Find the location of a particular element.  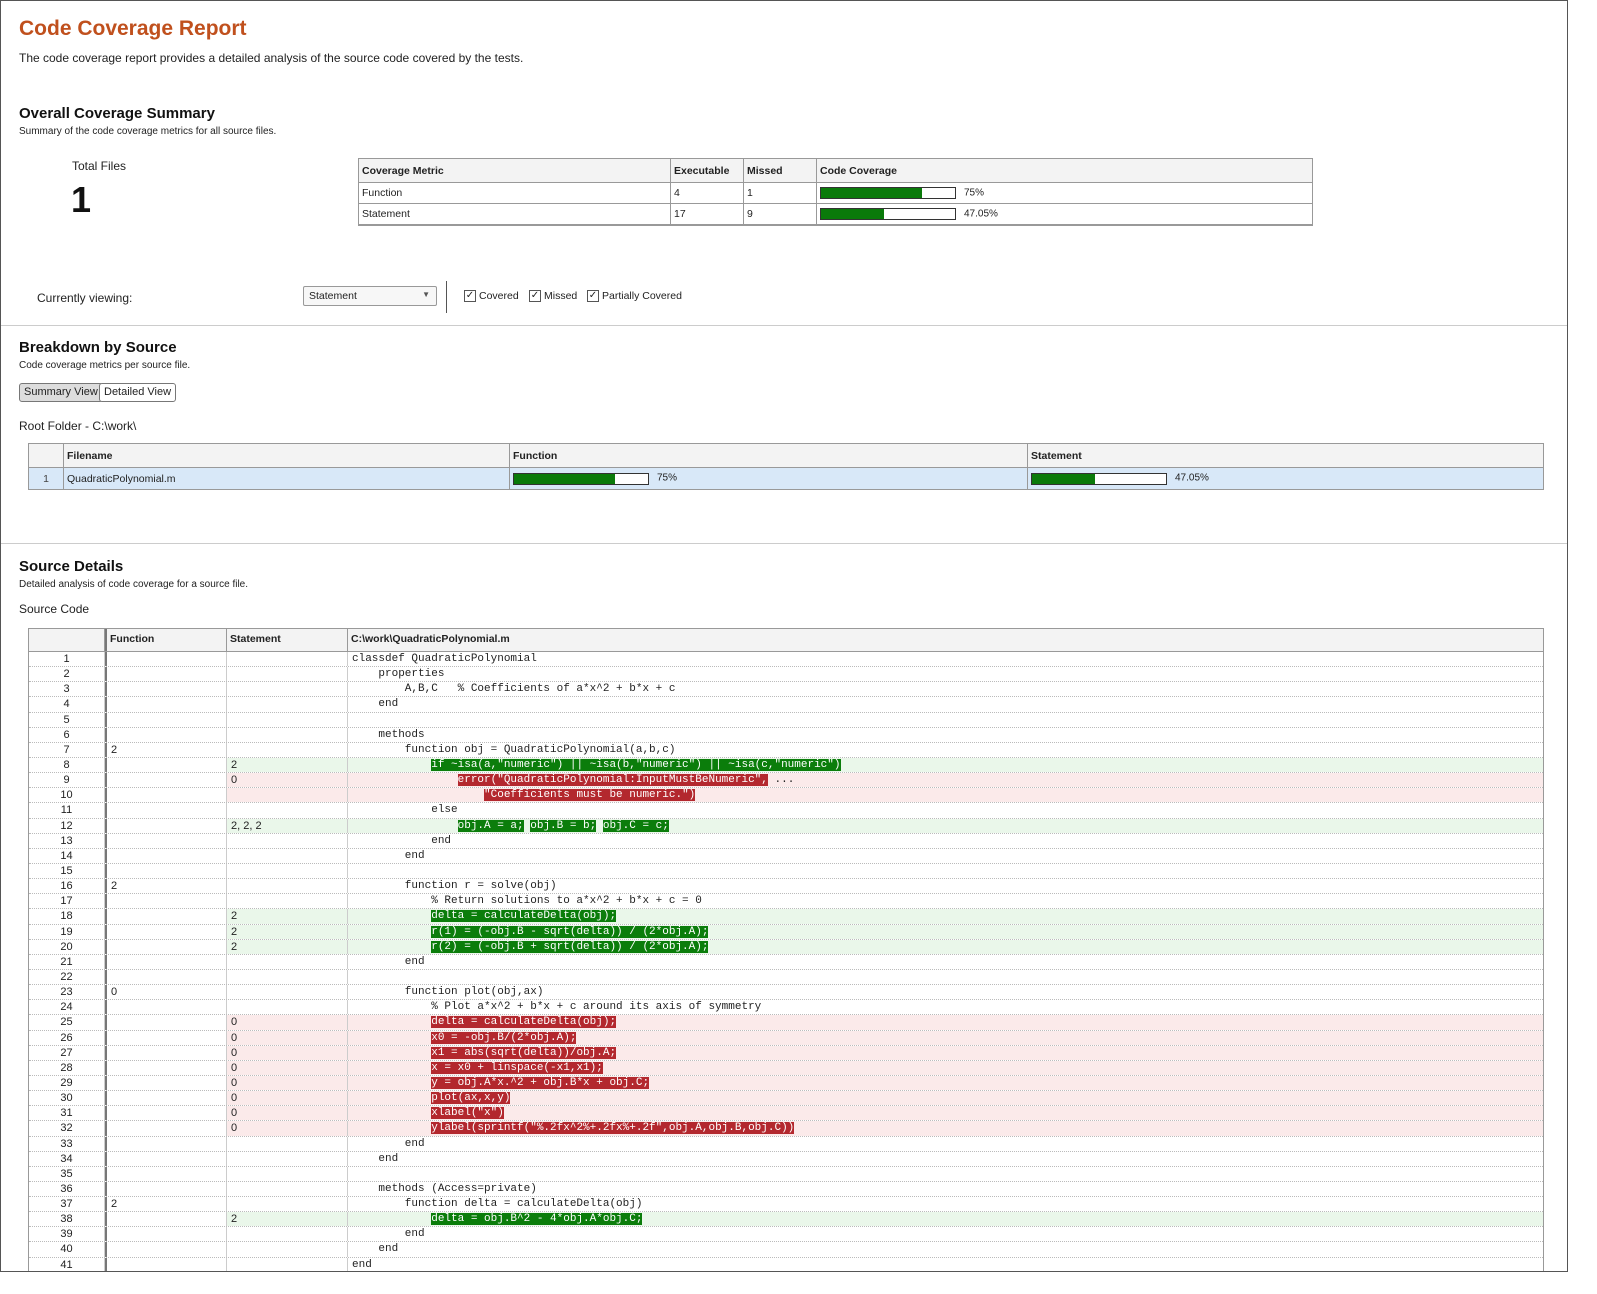

metric-row: Statement 17 9 47.05% is located at coordinates (835, 214).